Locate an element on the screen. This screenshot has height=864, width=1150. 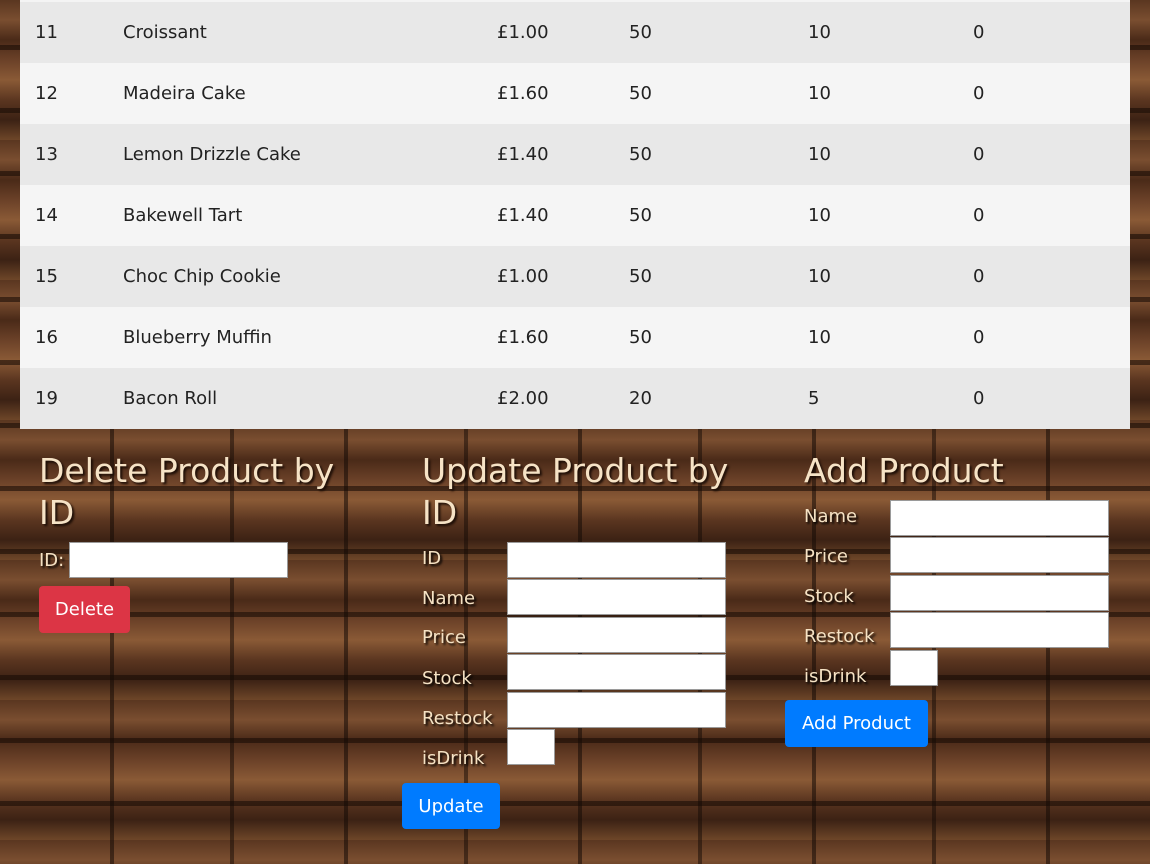
product-price: £2.00 is located at coordinates (523, 398).